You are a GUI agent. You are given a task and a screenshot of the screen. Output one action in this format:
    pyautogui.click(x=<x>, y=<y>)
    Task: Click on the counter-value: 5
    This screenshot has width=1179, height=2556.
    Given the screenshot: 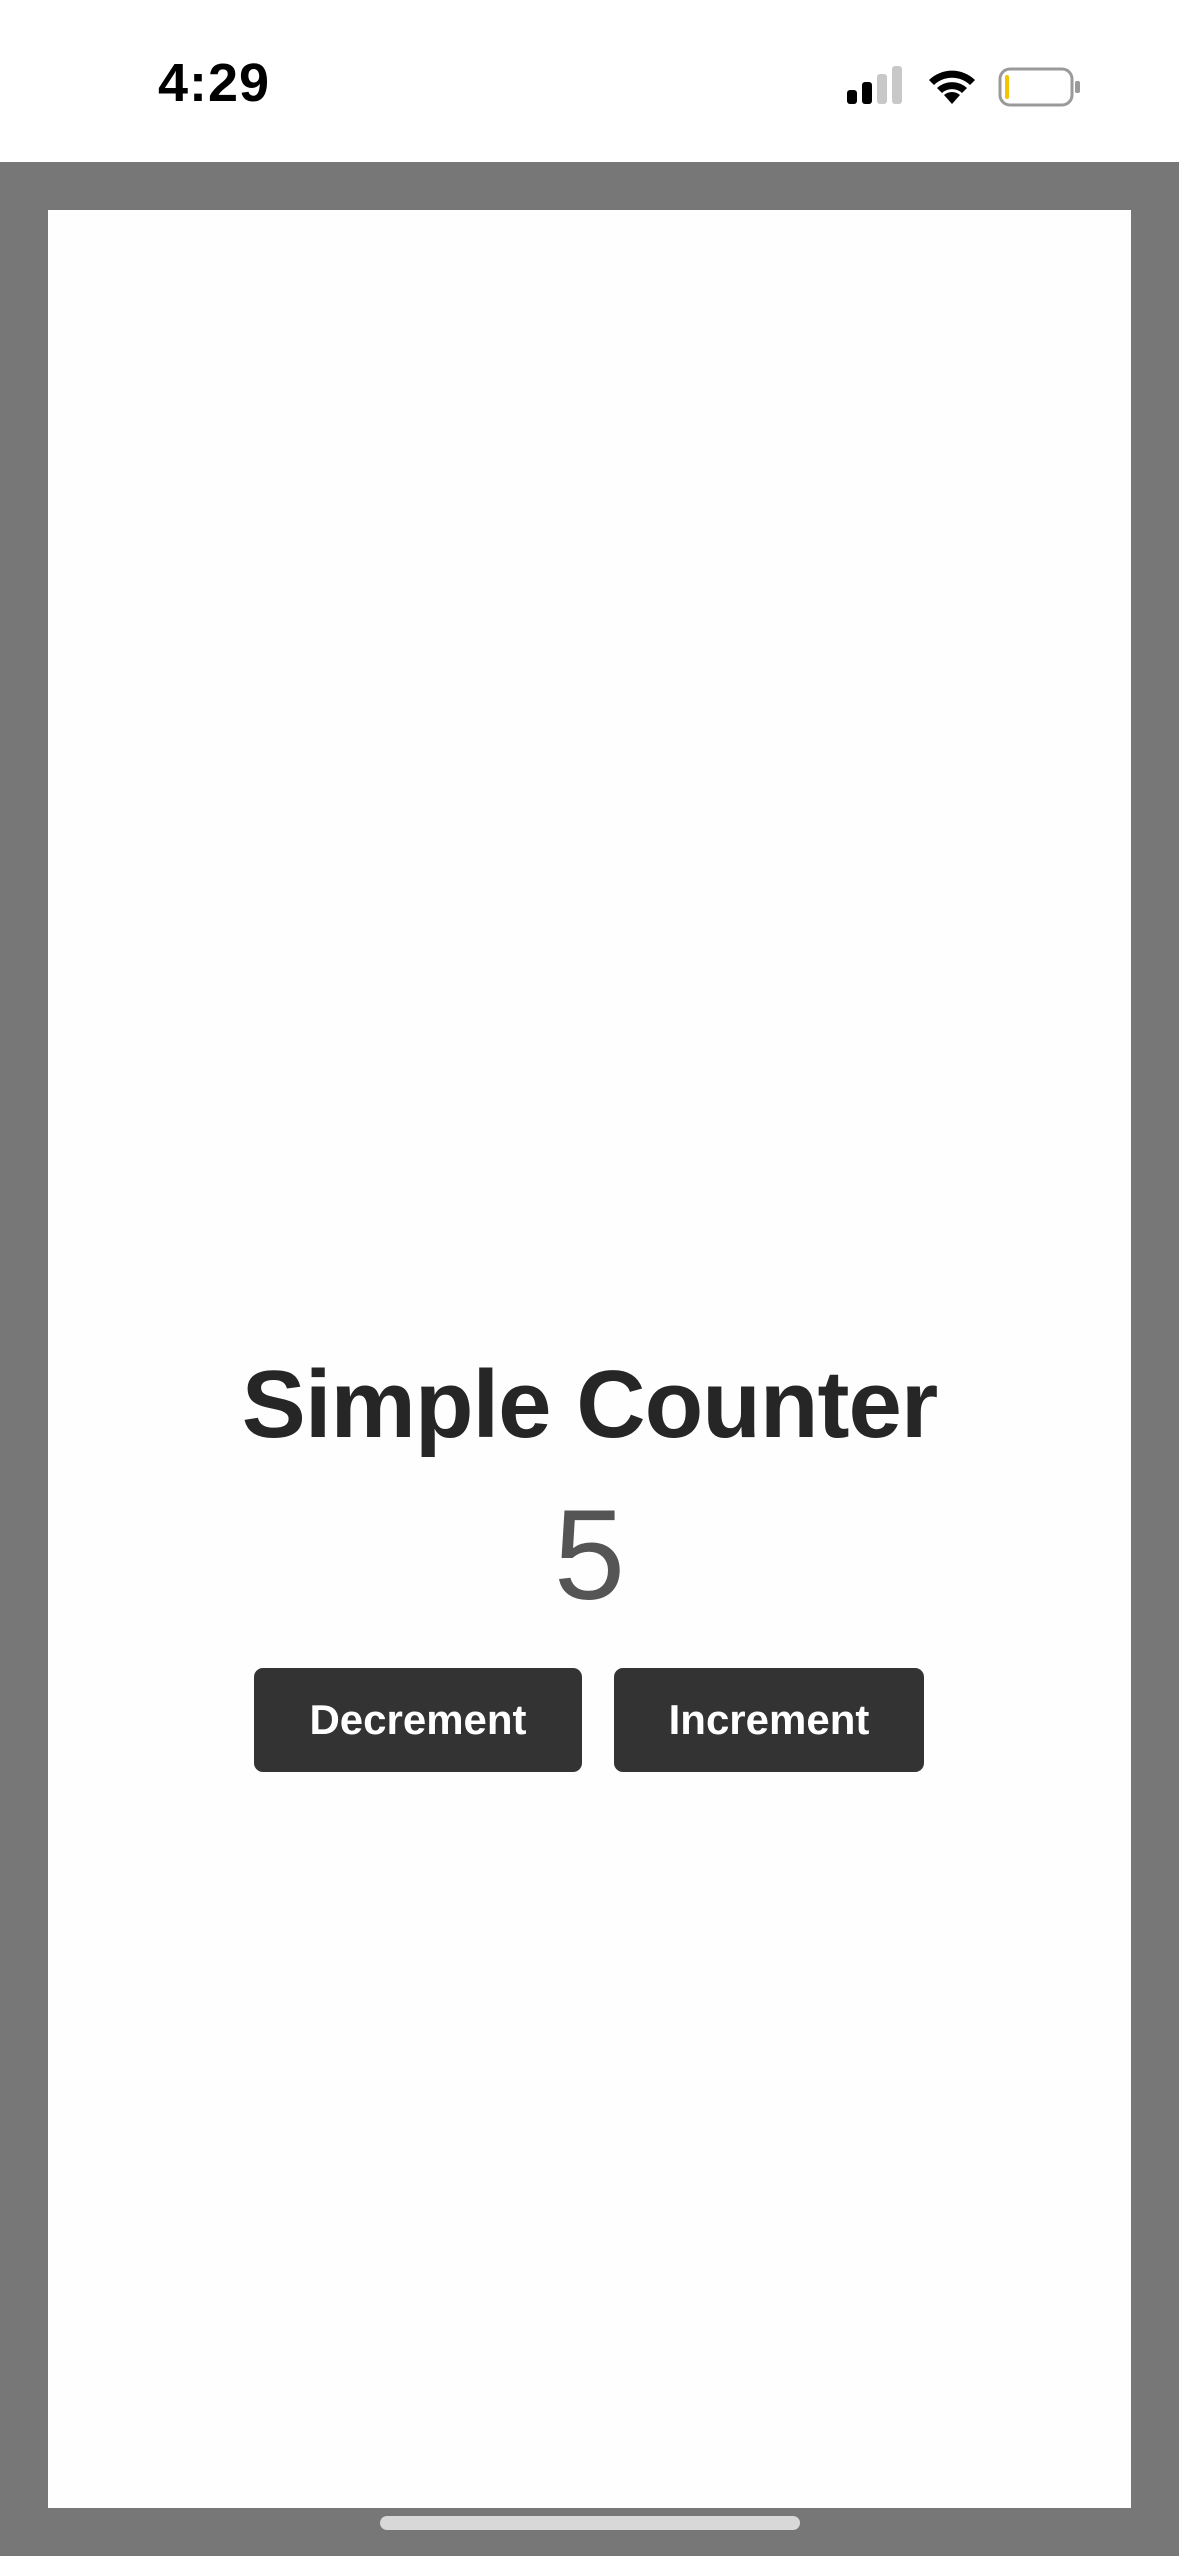 What is the action you would take?
    pyautogui.click(x=589, y=1555)
    